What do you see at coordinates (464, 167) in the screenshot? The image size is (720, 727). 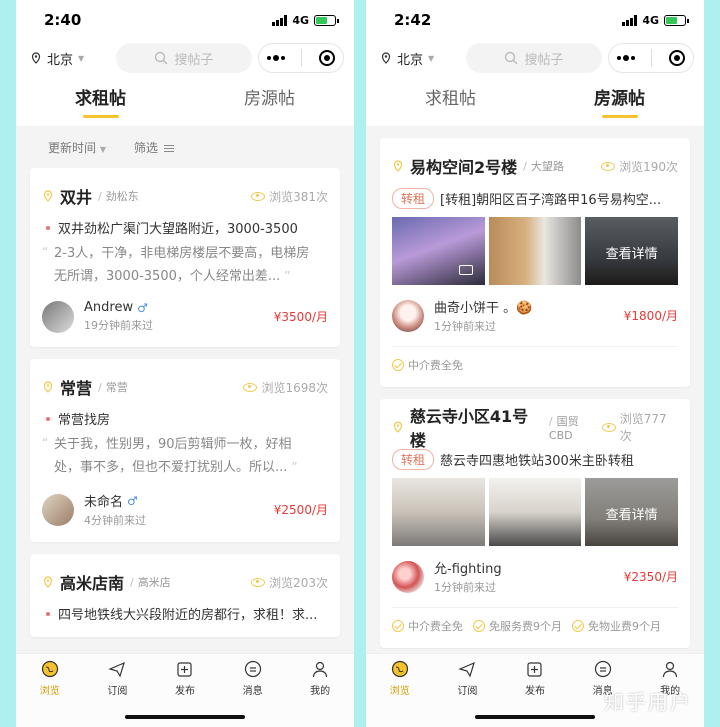 I see `listing-title: 易构空间2号楼` at bounding box center [464, 167].